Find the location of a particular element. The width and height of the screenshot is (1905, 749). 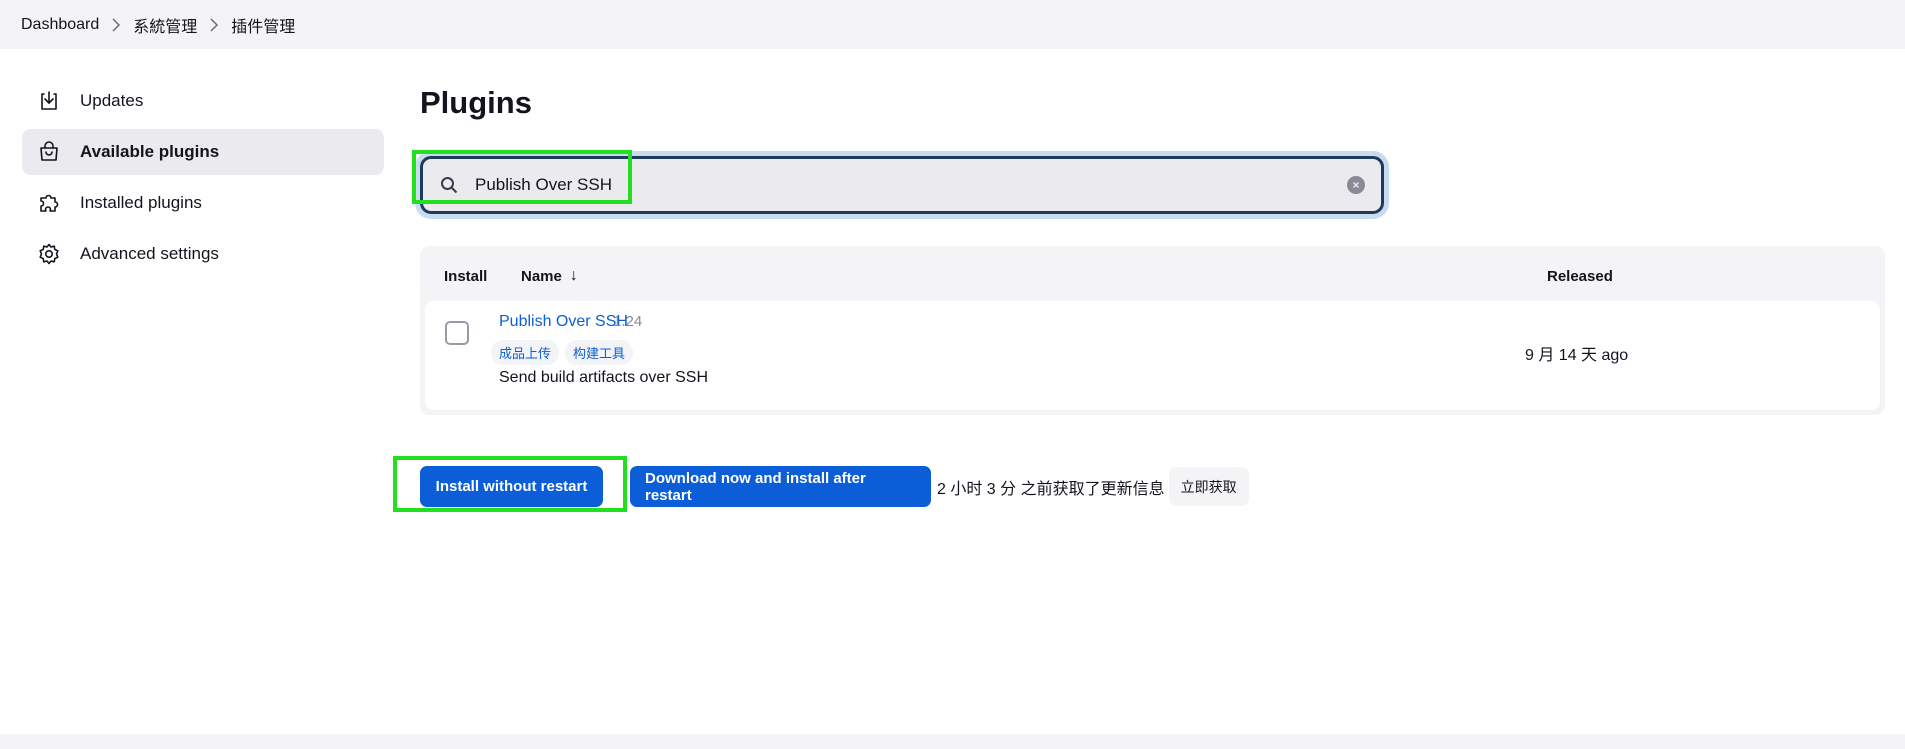

sidebar-item-label: Available plugins is located at coordinates (150, 151).